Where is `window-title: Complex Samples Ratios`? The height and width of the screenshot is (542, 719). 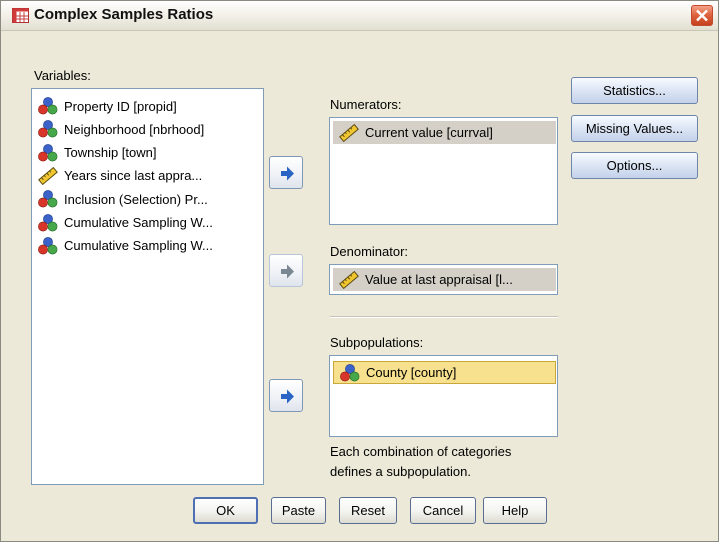 window-title: Complex Samples Ratios is located at coordinates (124, 14).